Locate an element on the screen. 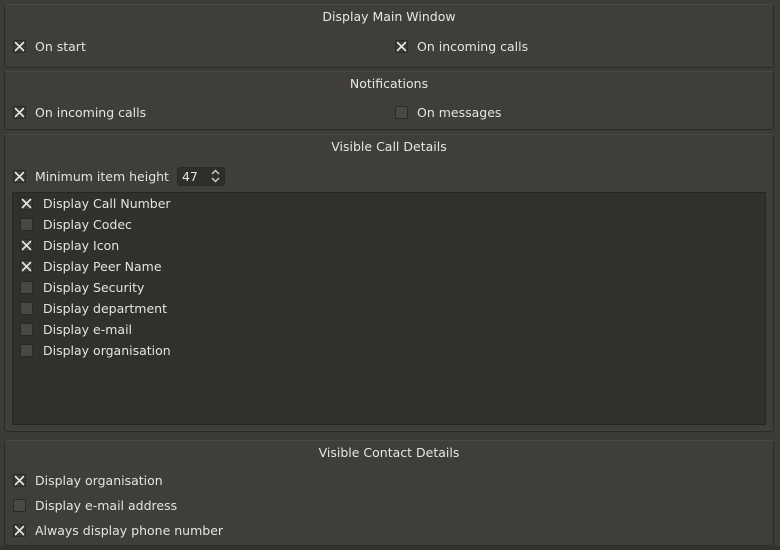  list-item-label: Display e-mail is located at coordinates (88, 329).